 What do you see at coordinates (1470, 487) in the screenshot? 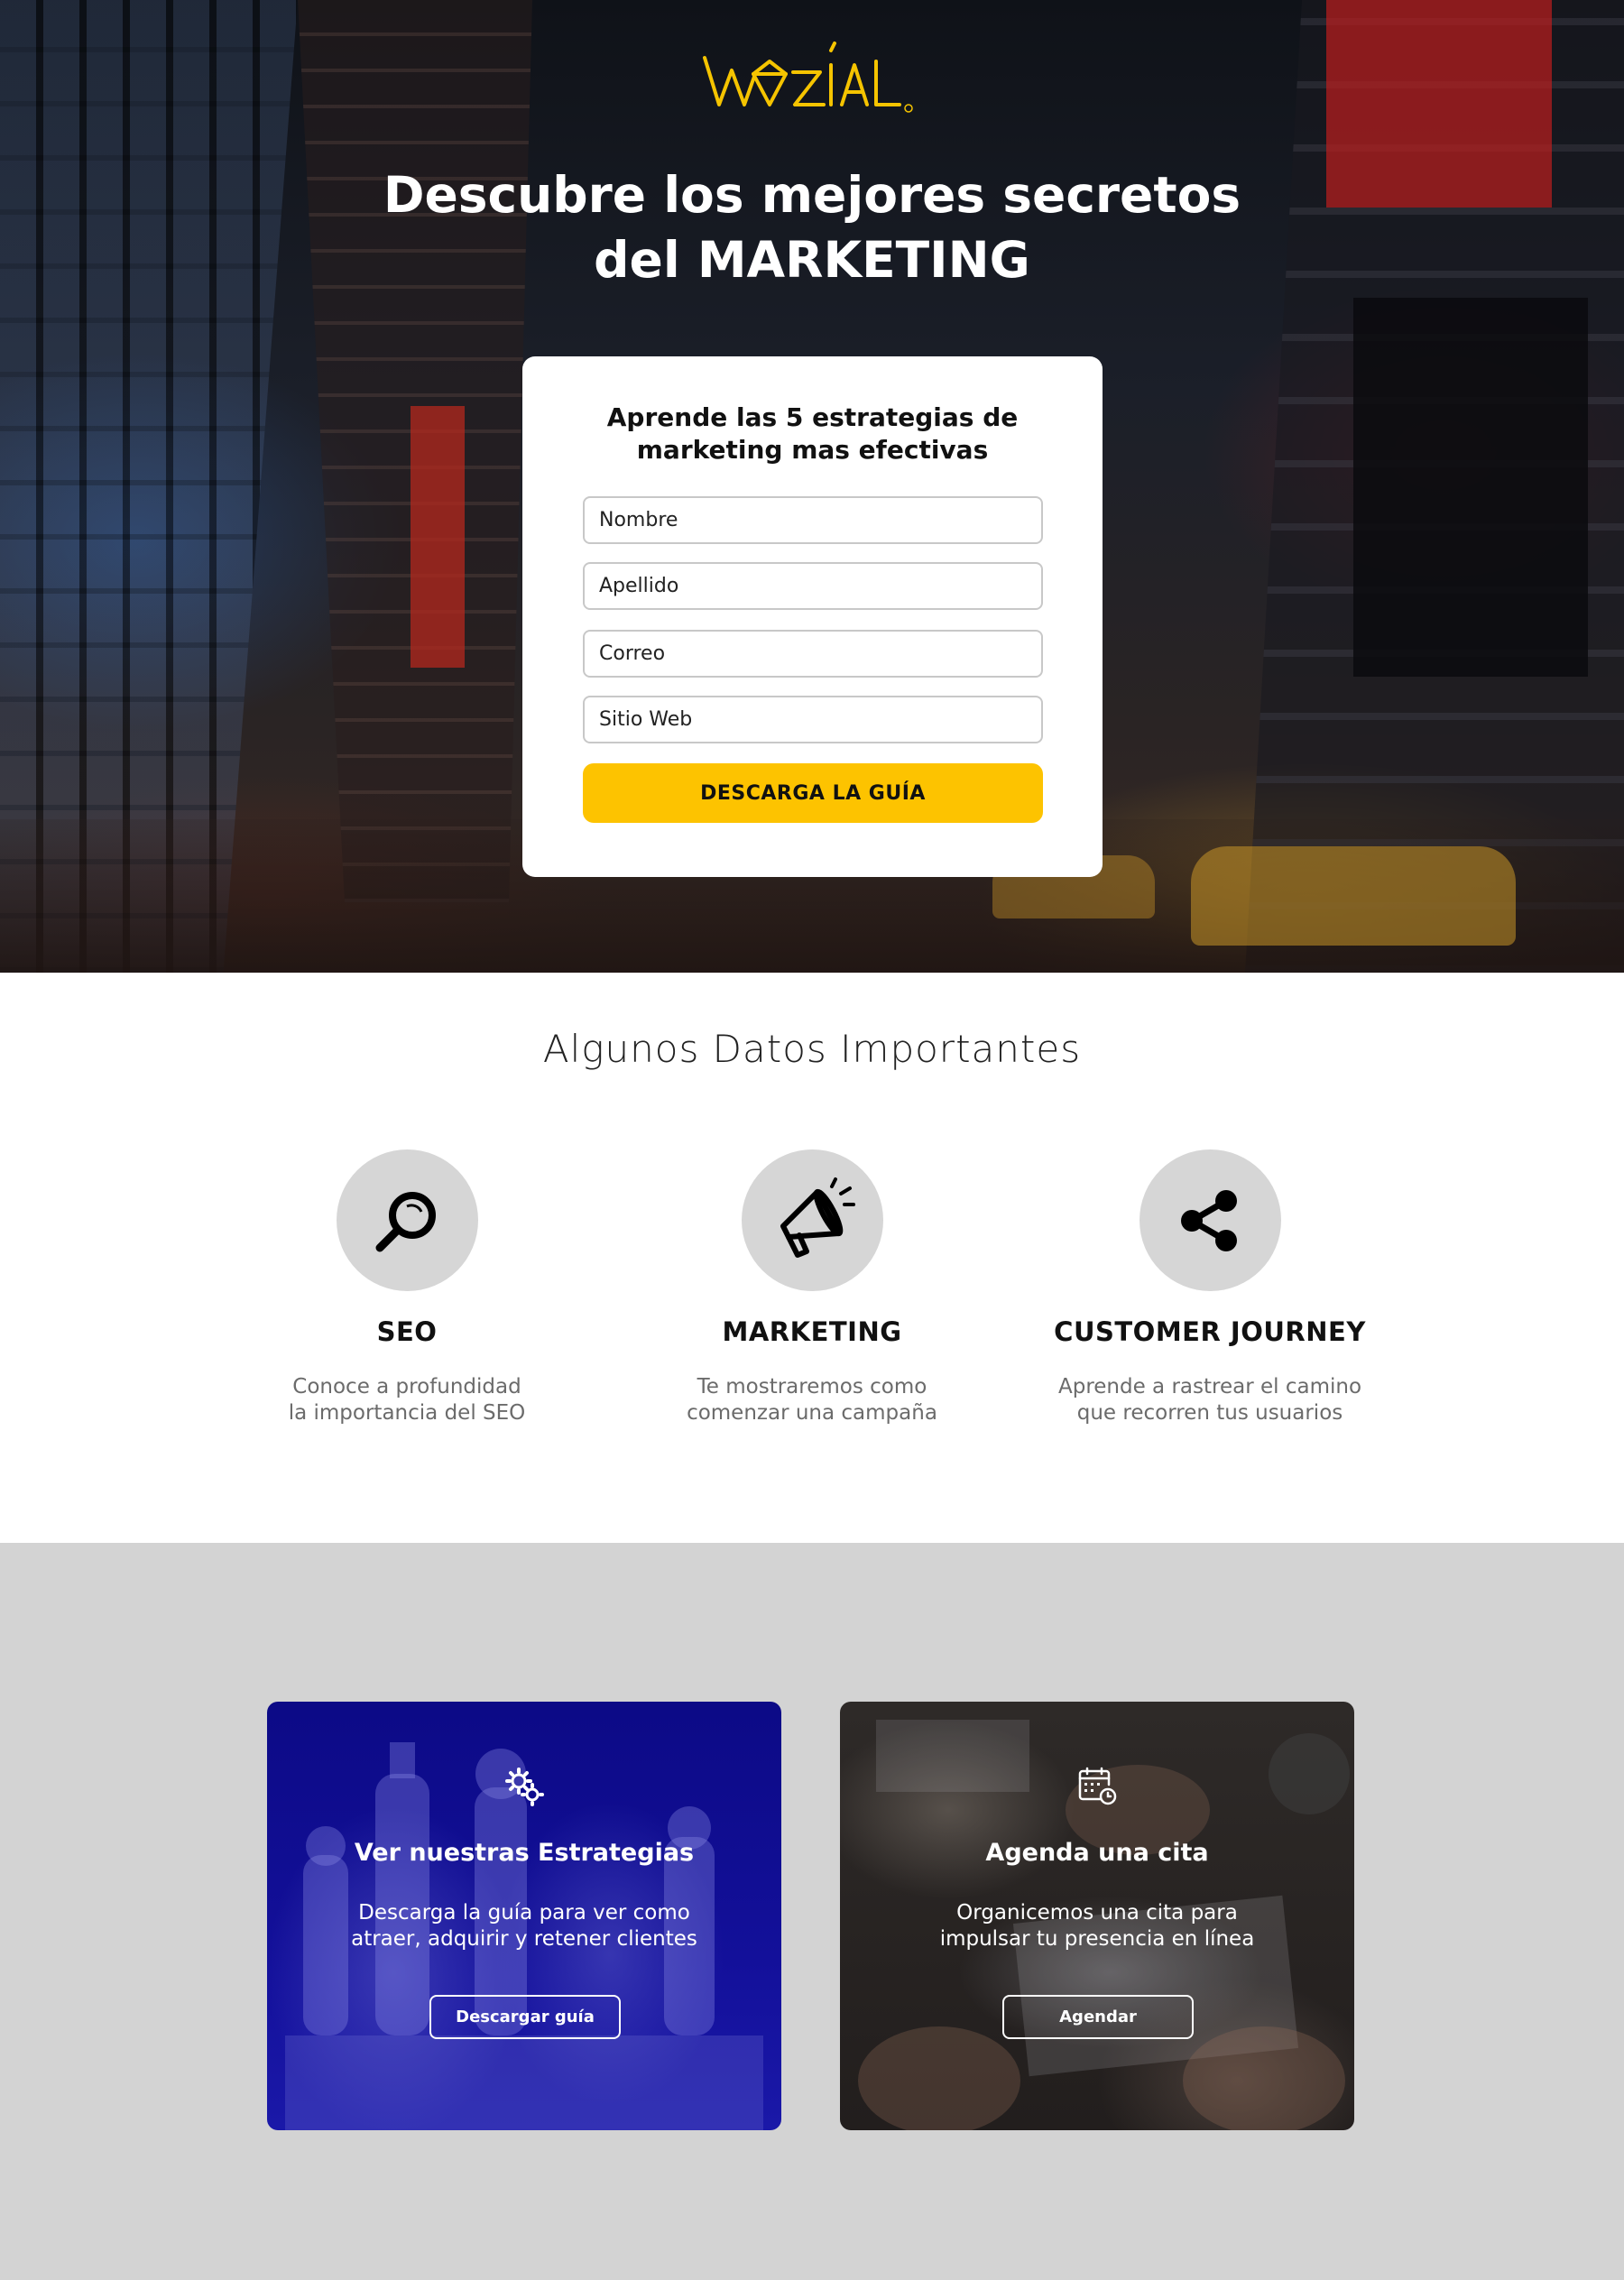
I see `background-screen` at bounding box center [1470, 487].